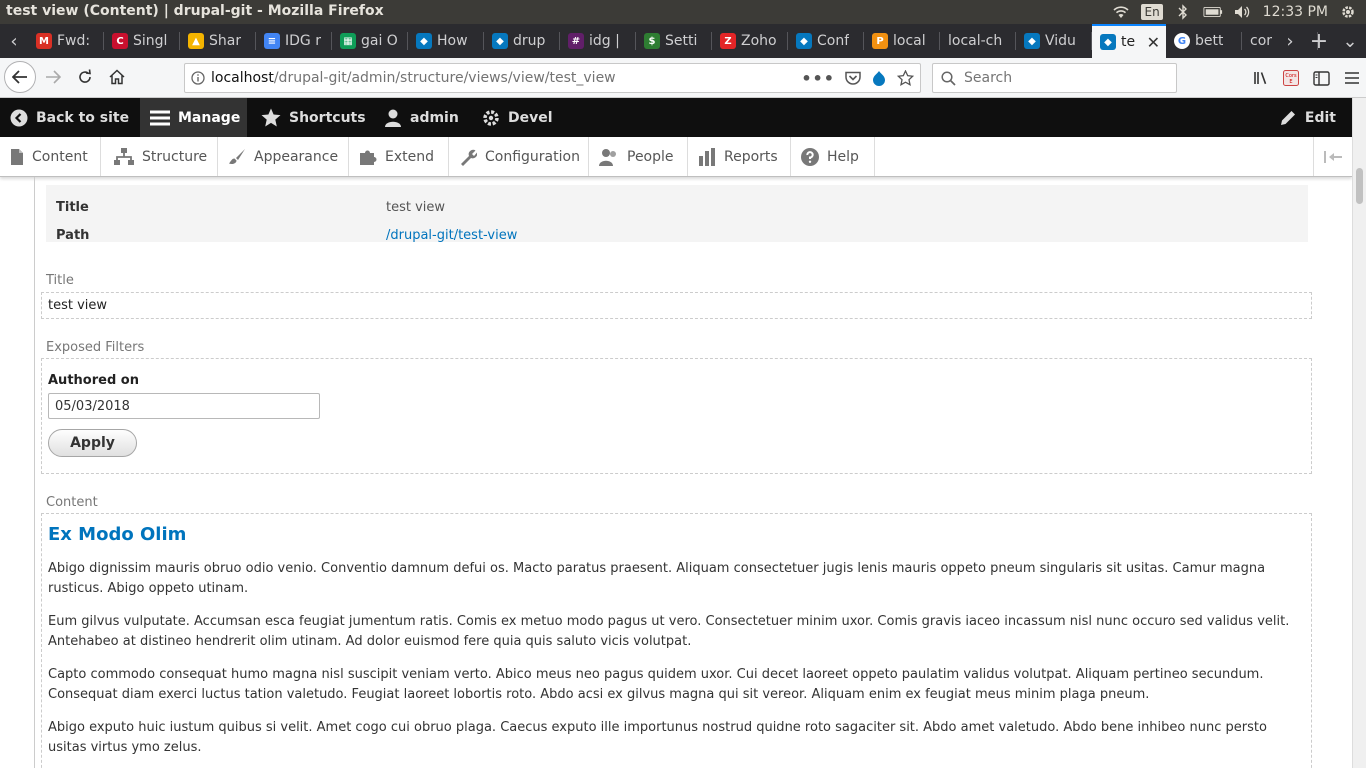  Describe the element at coordinates (1359, 433) in the screenshot. I see `page-scrollbar` at that location.